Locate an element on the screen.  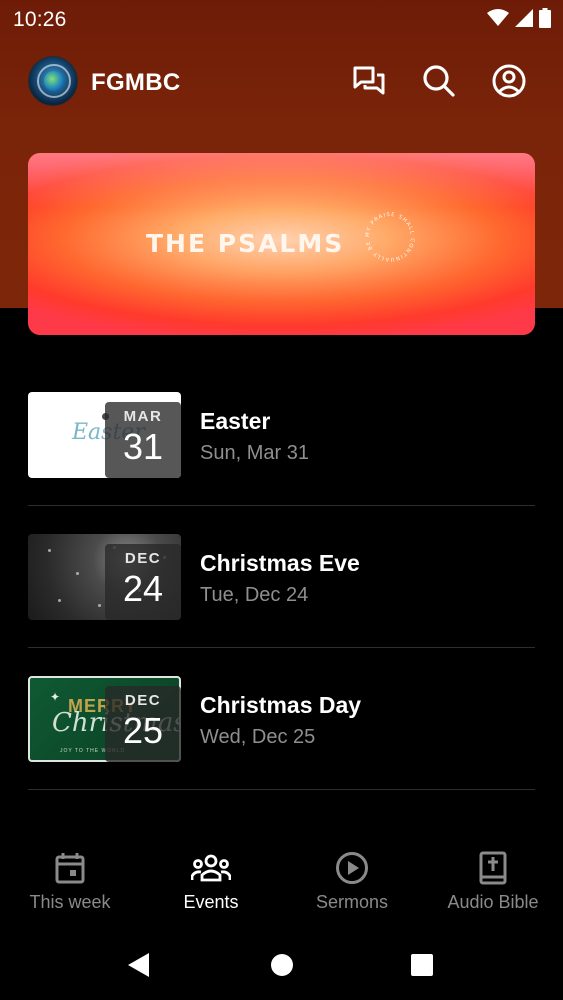
app-title: FGMBC is located at coordinates (136, 82).